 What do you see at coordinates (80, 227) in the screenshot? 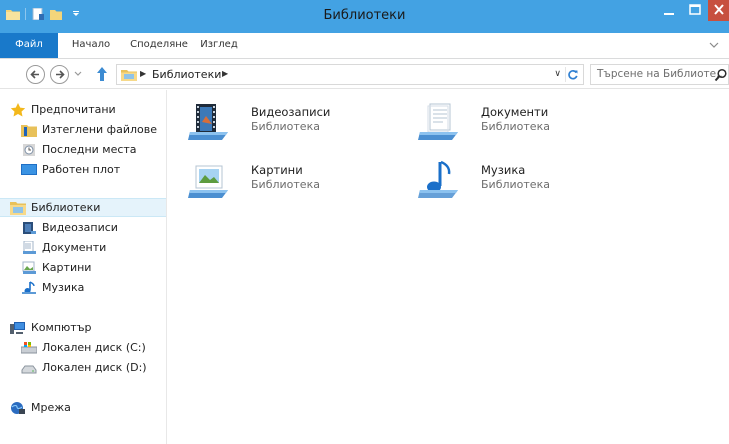
I see `nav-videos-label: Видеозаписи` at bounding box center [80, 227].